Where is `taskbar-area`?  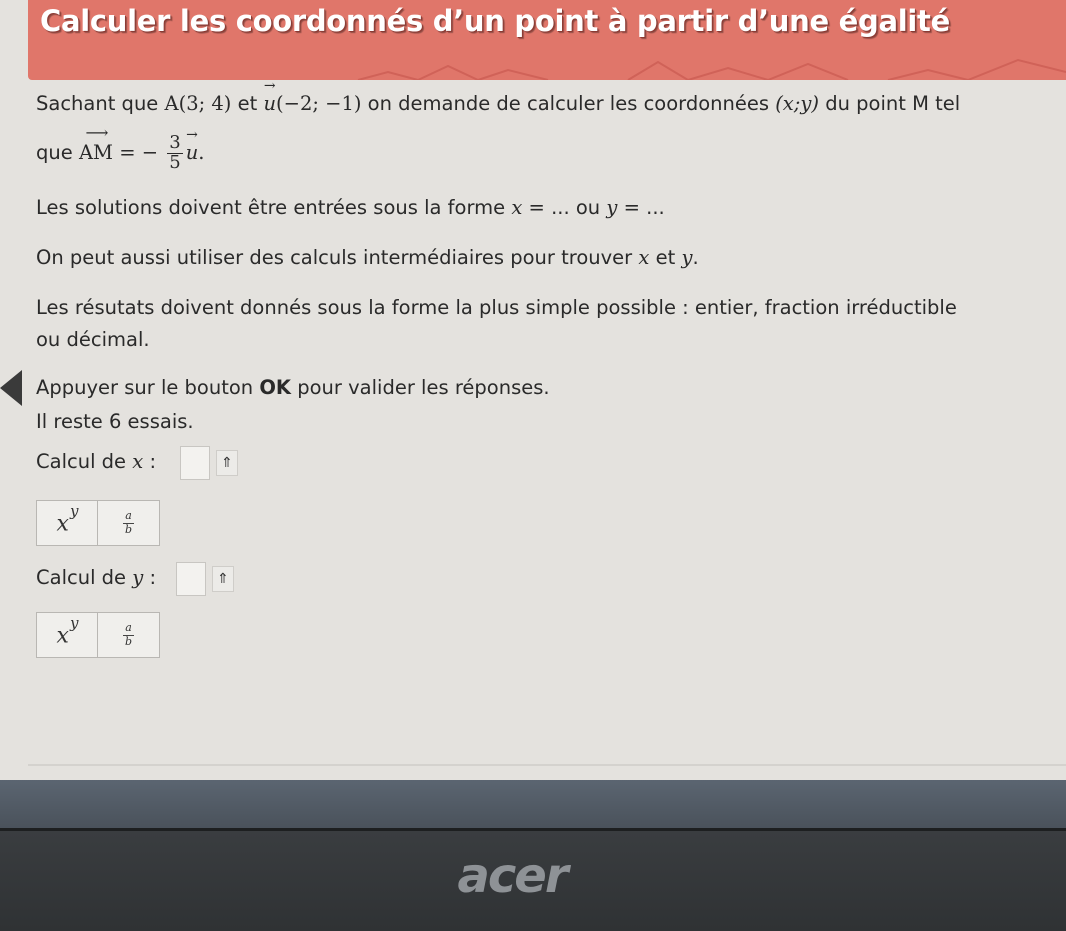
taskbar-area is located at coordinates (533, 804).